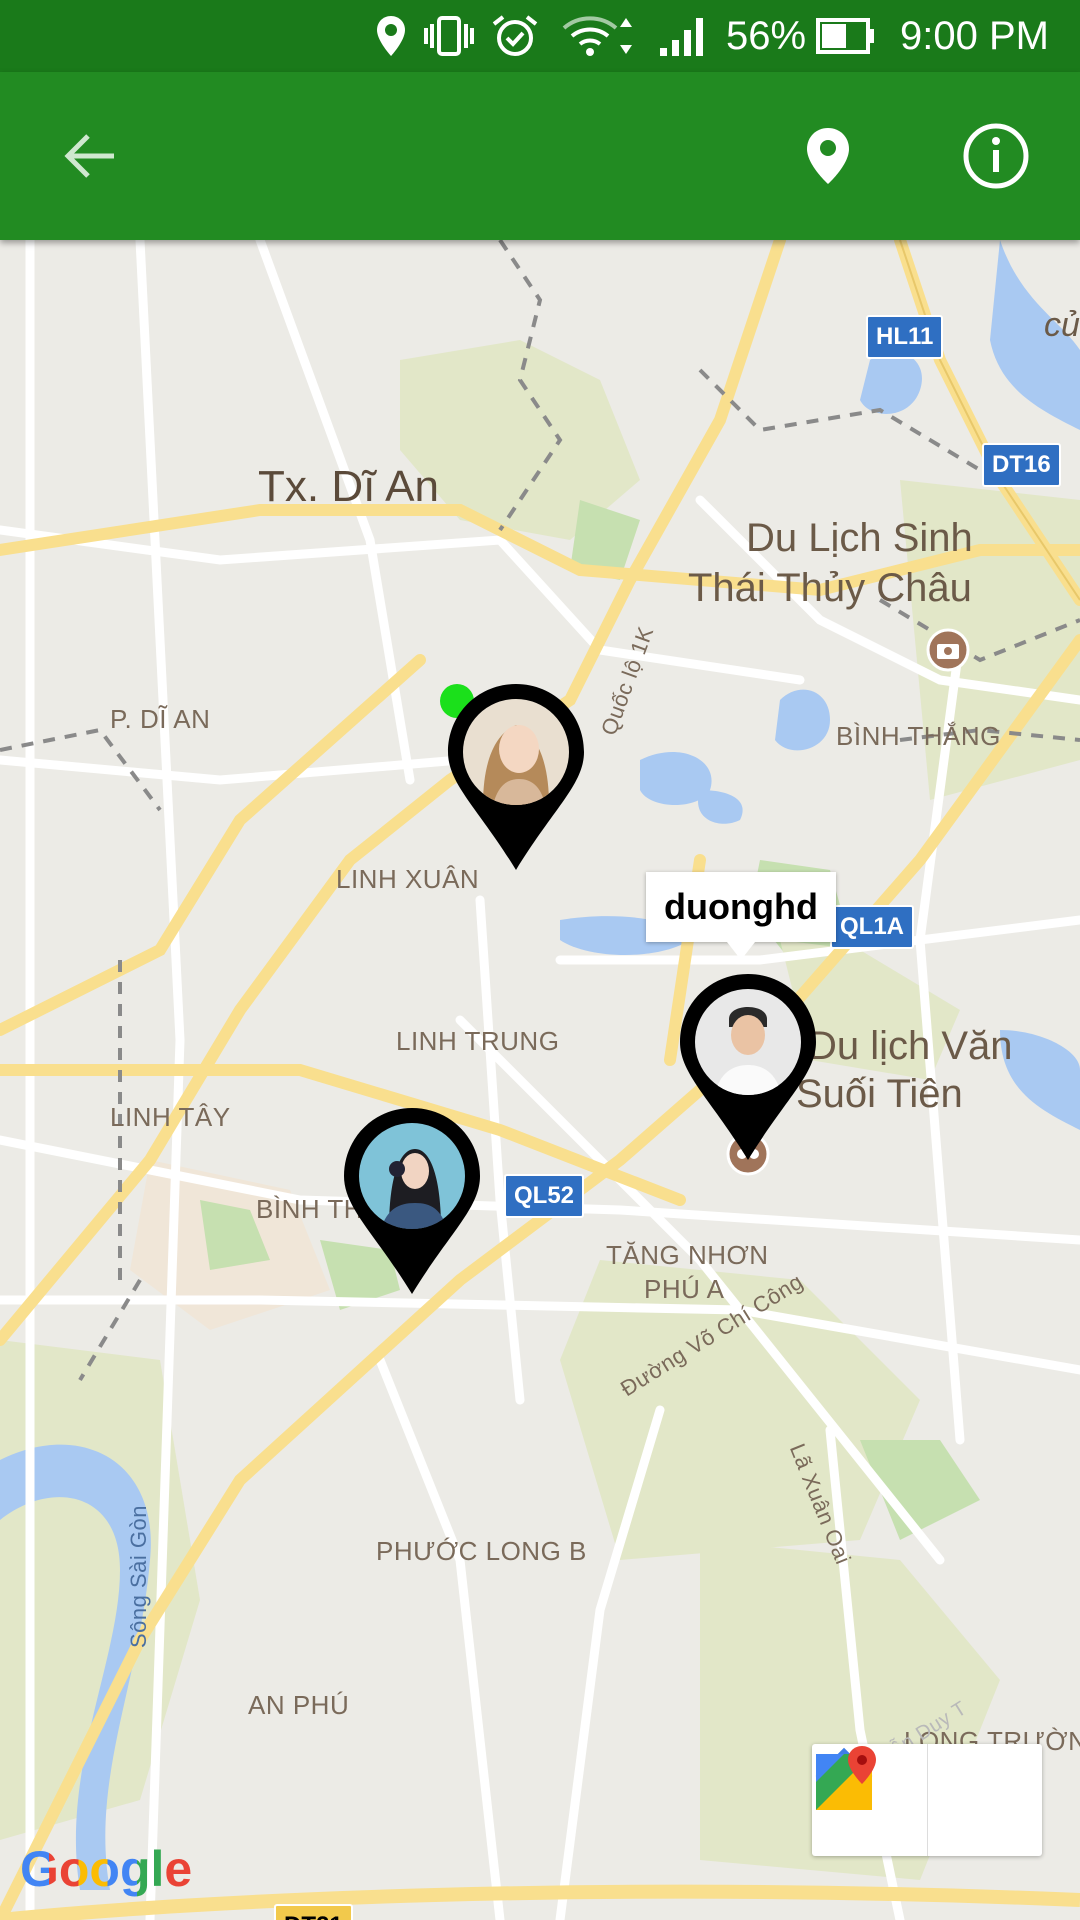 The height and width of the screenshot is (1920, 1080). What do you see at coordinates (684, 1289) in the screenshot?
I see `label-tang-nhon-2: PHÚ A` at bounding box center [684, 1289].